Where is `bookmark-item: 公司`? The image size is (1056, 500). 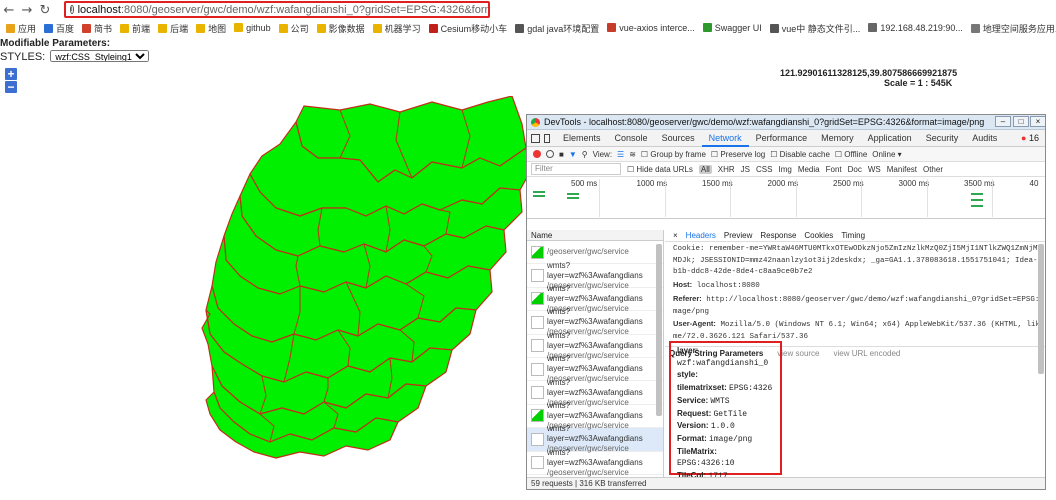
bookmark-item: 公司 is located at coordinates (293, 28).